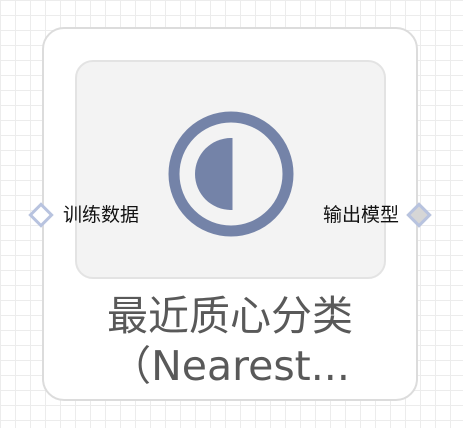  What do you see at coordinates (101, 215) in the screenshot?
I see `input-port-label: 训练数据` at bounding box center [101, 215].